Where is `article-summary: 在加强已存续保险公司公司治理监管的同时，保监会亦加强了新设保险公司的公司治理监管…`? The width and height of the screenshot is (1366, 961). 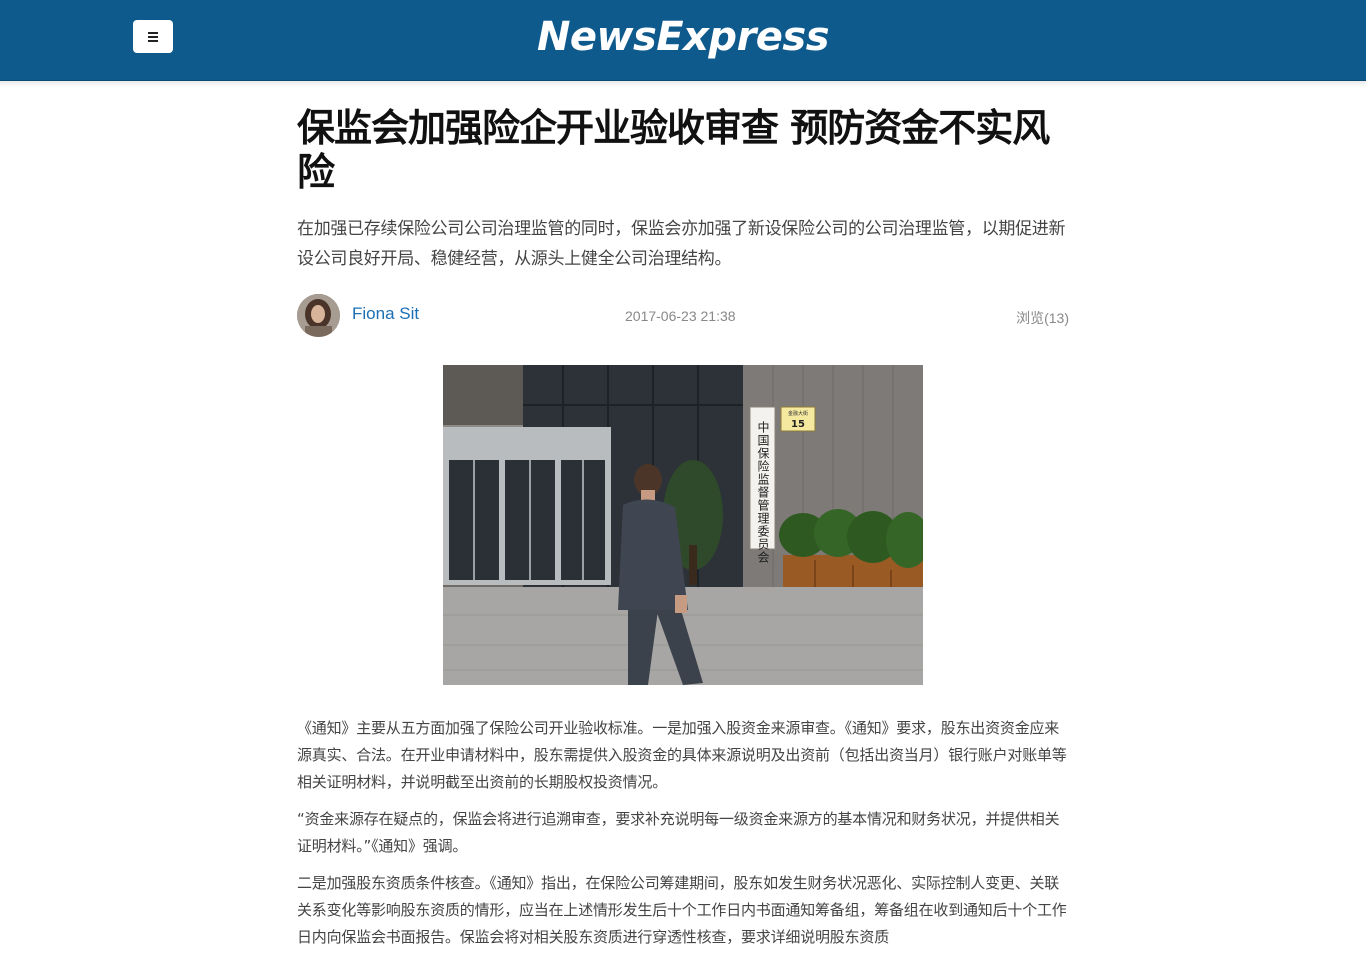 article-summary: 在加强已存续保险公司公司治理监管的同时，保监会亦加强了新设保险公司的公司治理监管… is located at coordinates (681, 244).